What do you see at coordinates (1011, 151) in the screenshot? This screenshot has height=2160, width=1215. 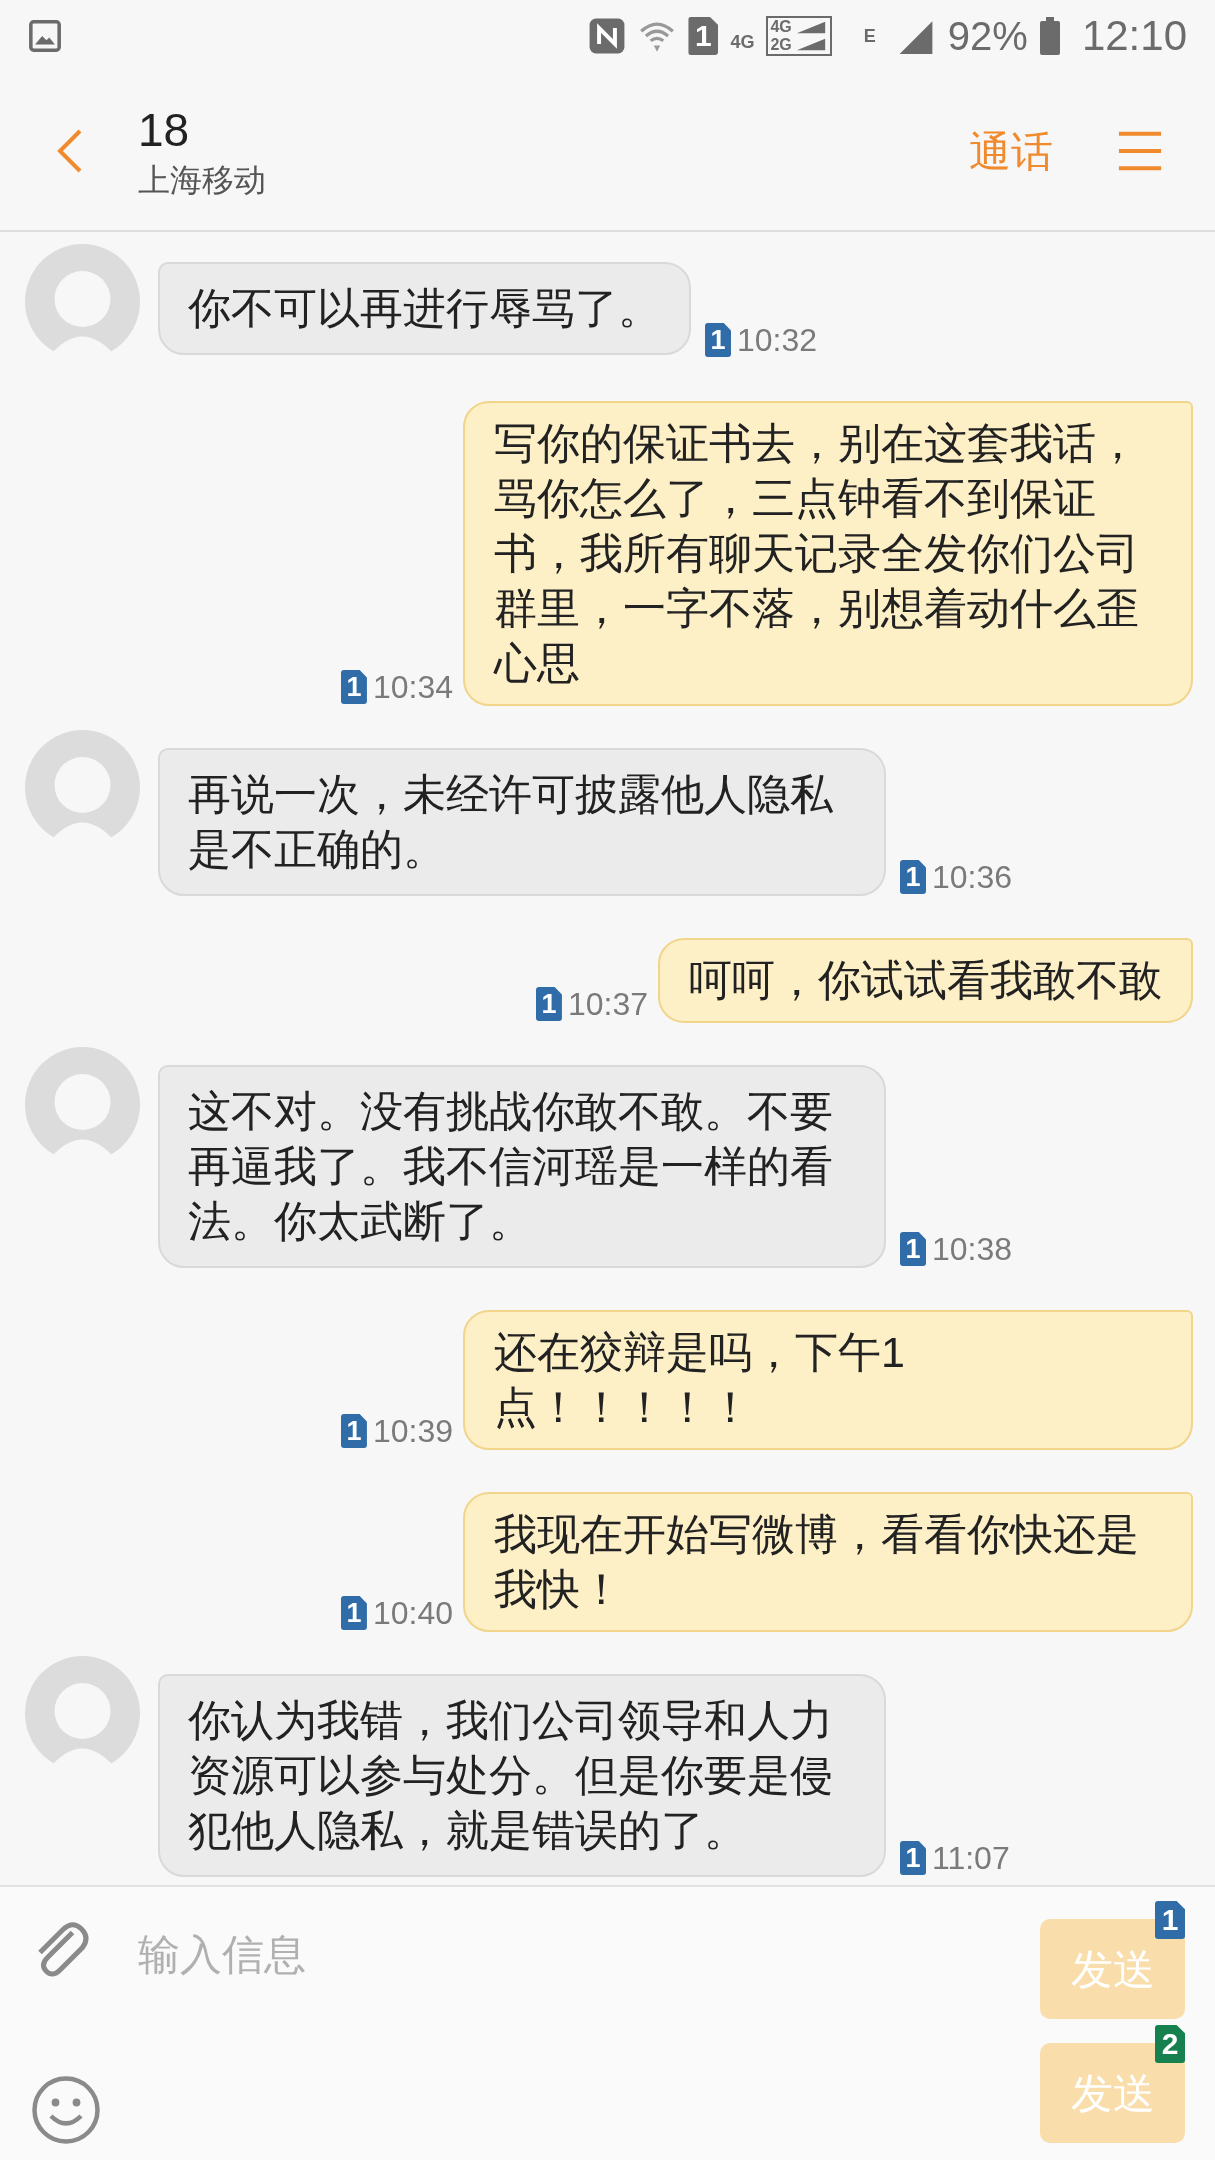 I see `call-button: 通话` at bounding box center [1011, 151].